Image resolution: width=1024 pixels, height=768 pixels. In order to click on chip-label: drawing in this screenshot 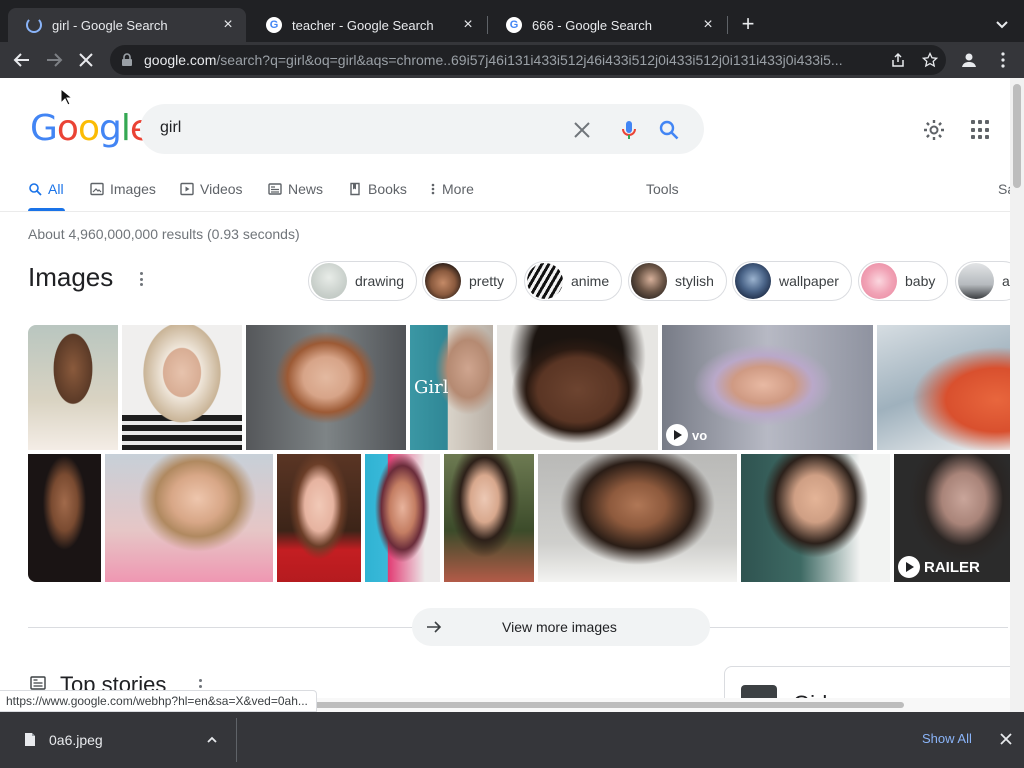, I will do `click(380, 281)`.